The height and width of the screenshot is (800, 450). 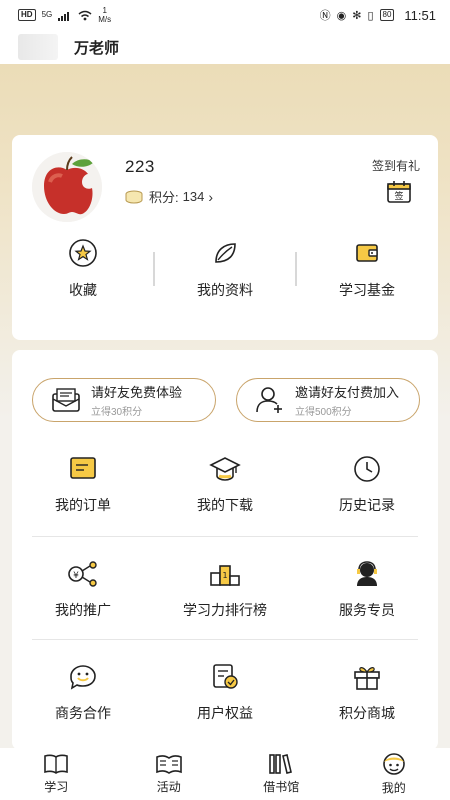 I want to click on open-book-icon, so click(x=168, y=764).